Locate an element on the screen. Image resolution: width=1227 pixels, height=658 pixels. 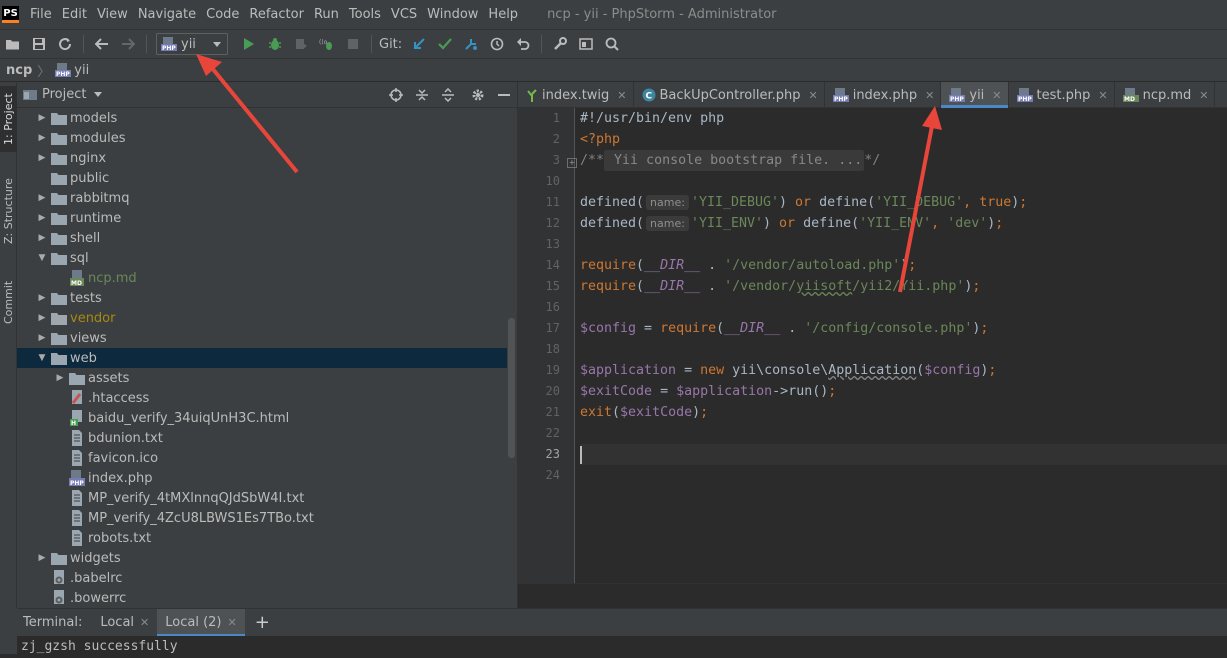
history-clock-icon is located at coordinates (497, 44).